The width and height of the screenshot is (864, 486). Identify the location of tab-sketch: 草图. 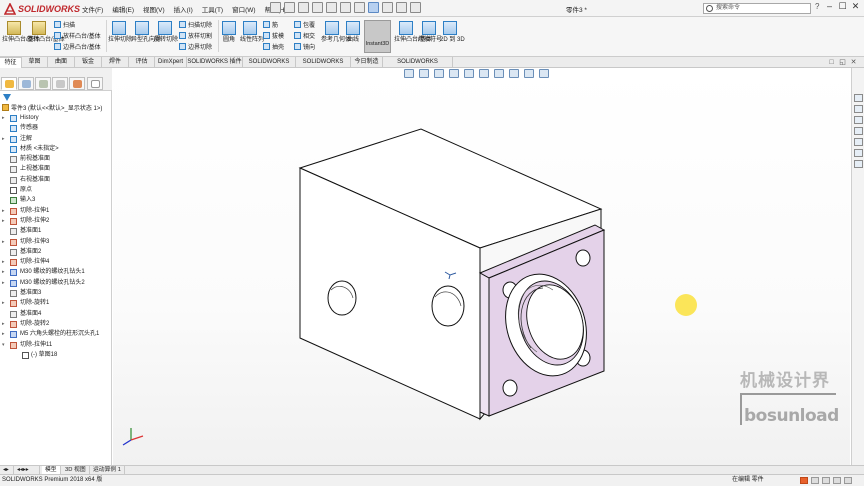
(35, 62).